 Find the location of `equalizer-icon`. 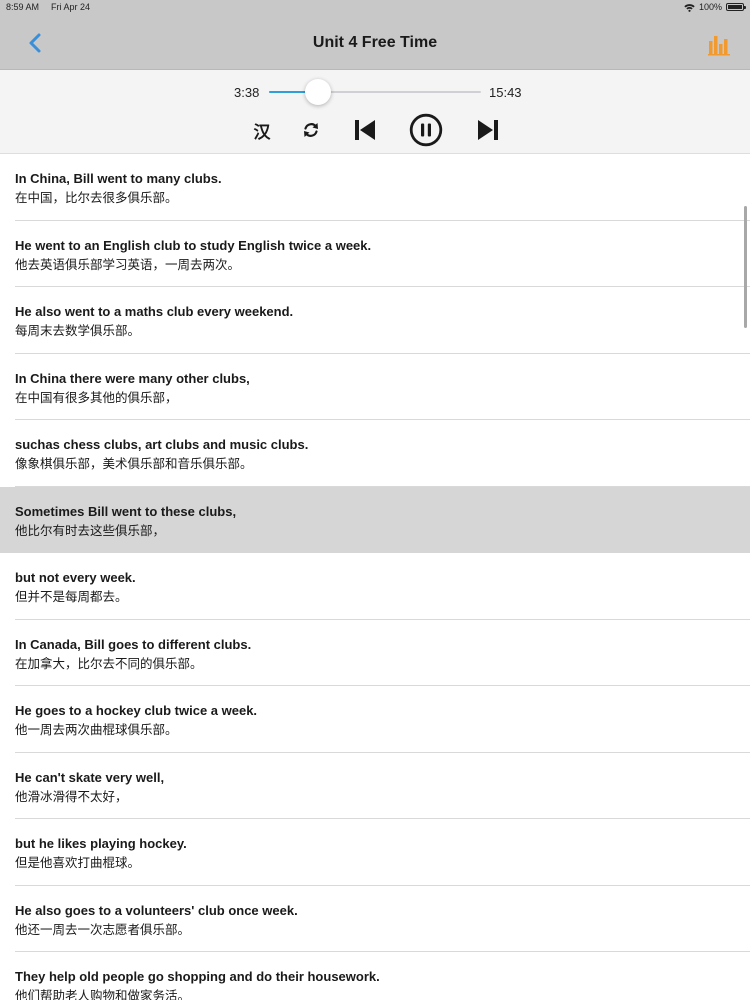

equalizer-icon is located at coordinates (719, 46).